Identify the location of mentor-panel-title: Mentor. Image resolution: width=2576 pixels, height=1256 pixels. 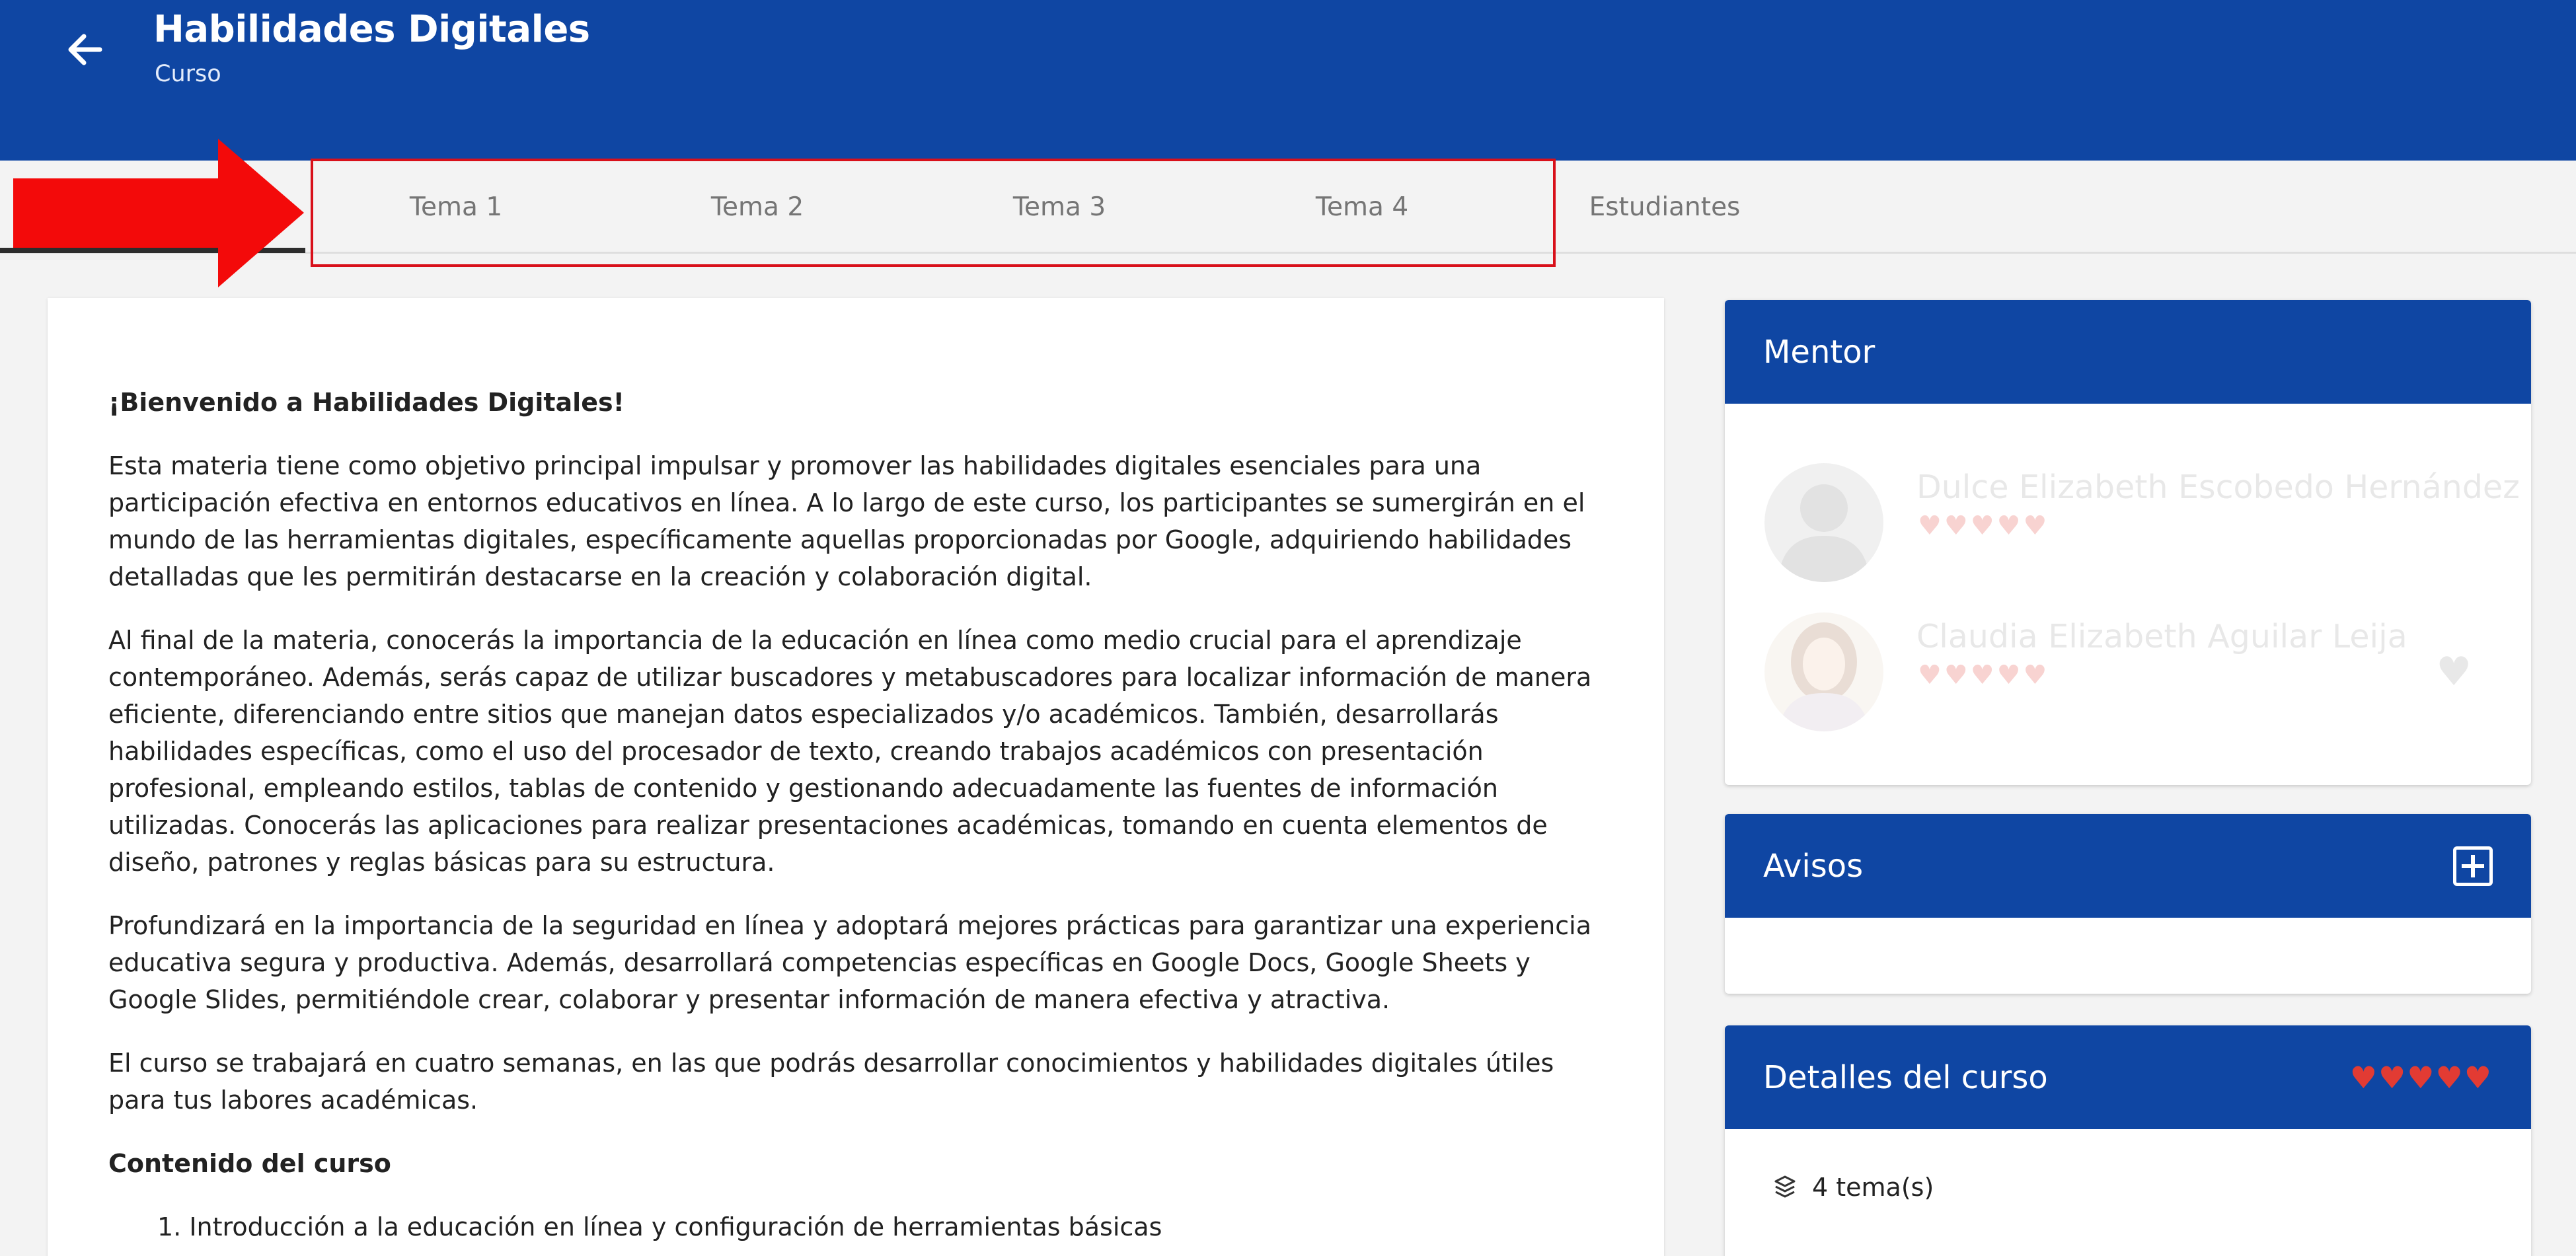
(1819, 352).